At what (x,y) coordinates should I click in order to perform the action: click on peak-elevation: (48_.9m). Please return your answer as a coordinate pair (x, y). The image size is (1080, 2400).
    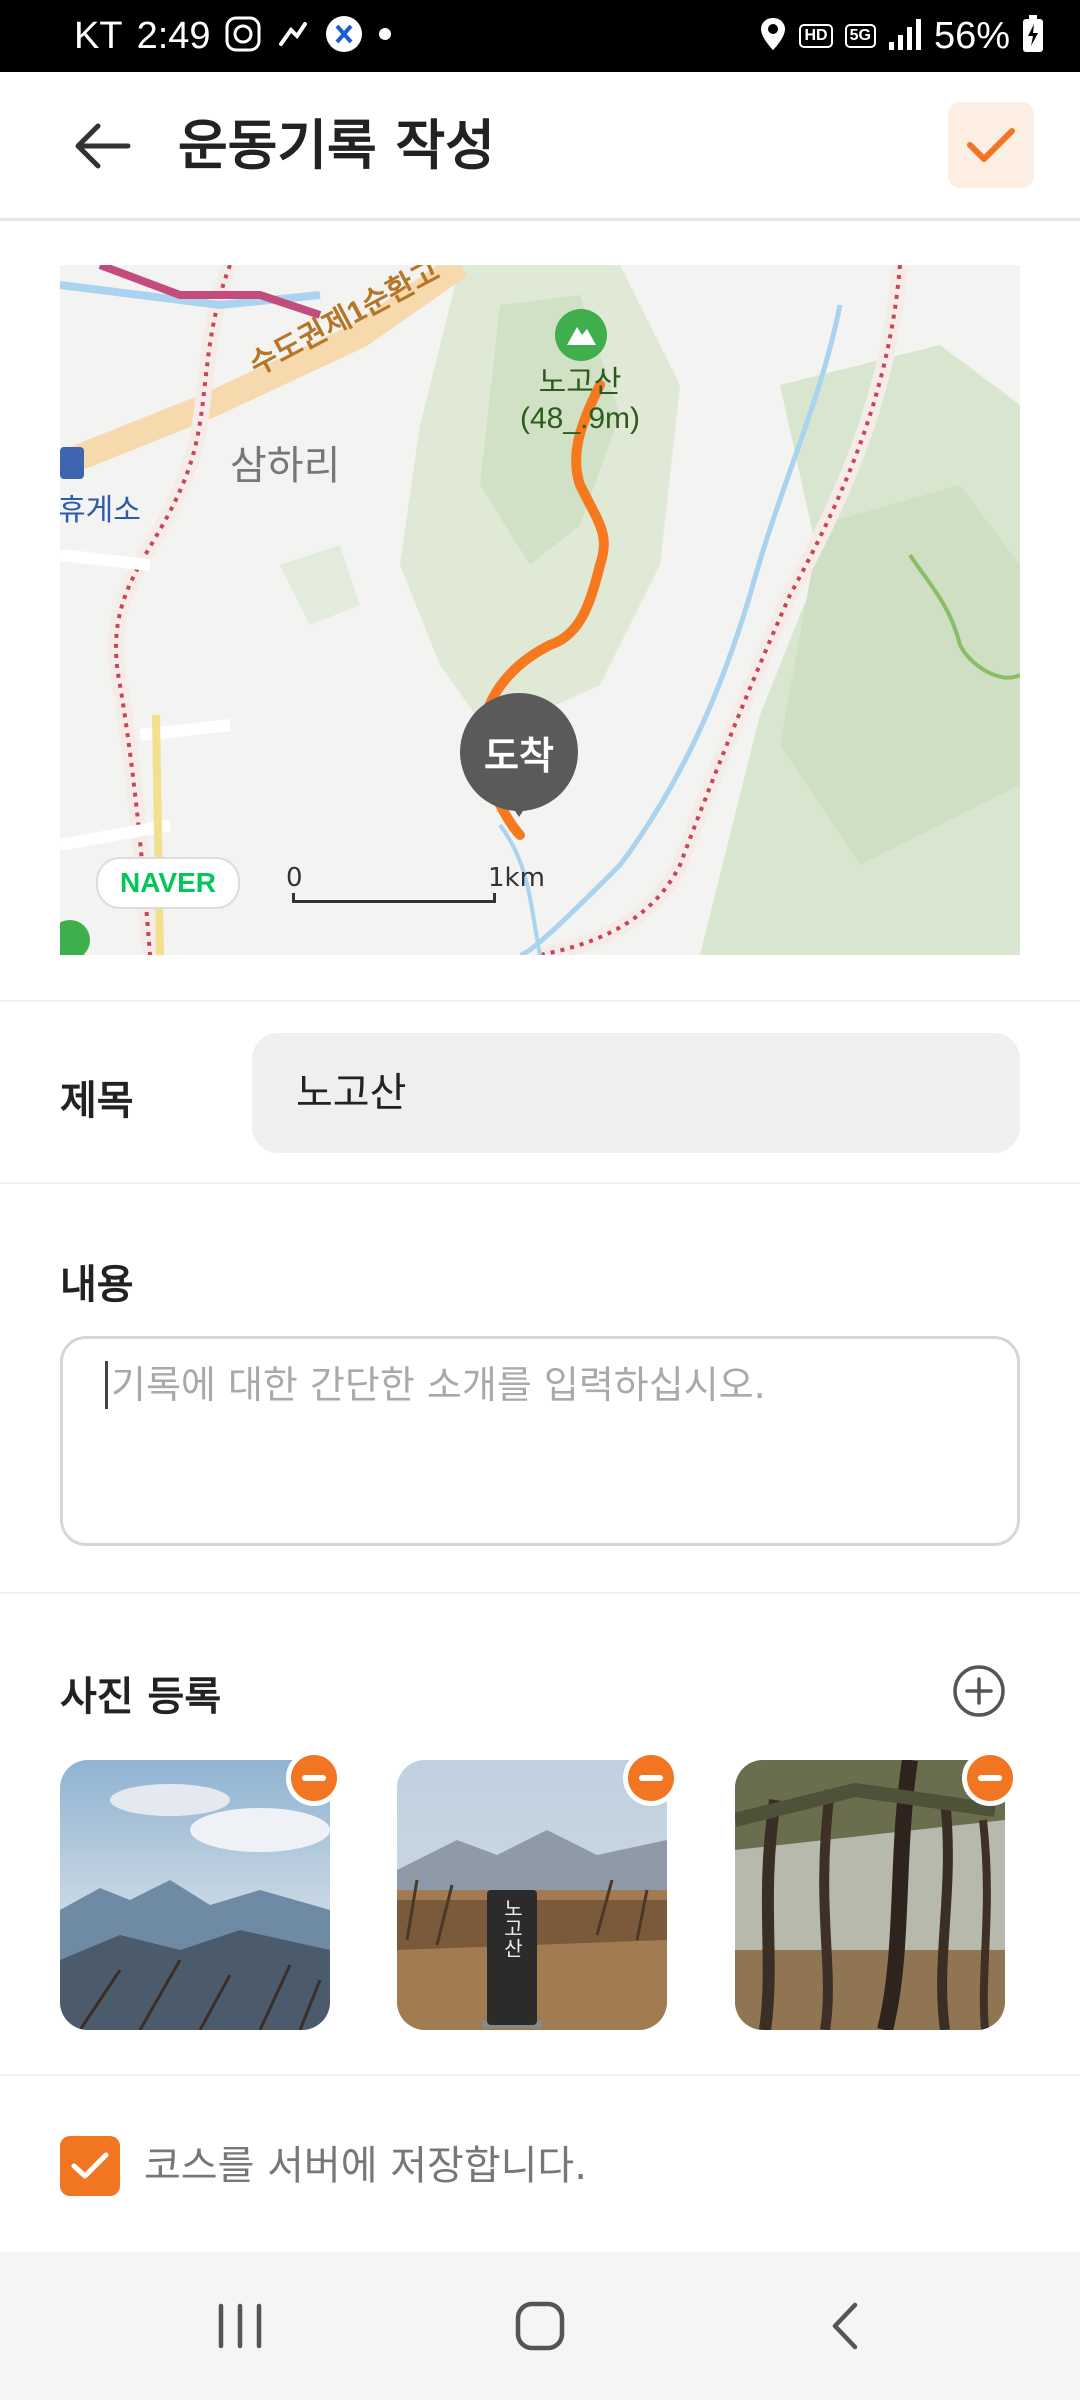
    Looking at the image, I should click on (580, 418).